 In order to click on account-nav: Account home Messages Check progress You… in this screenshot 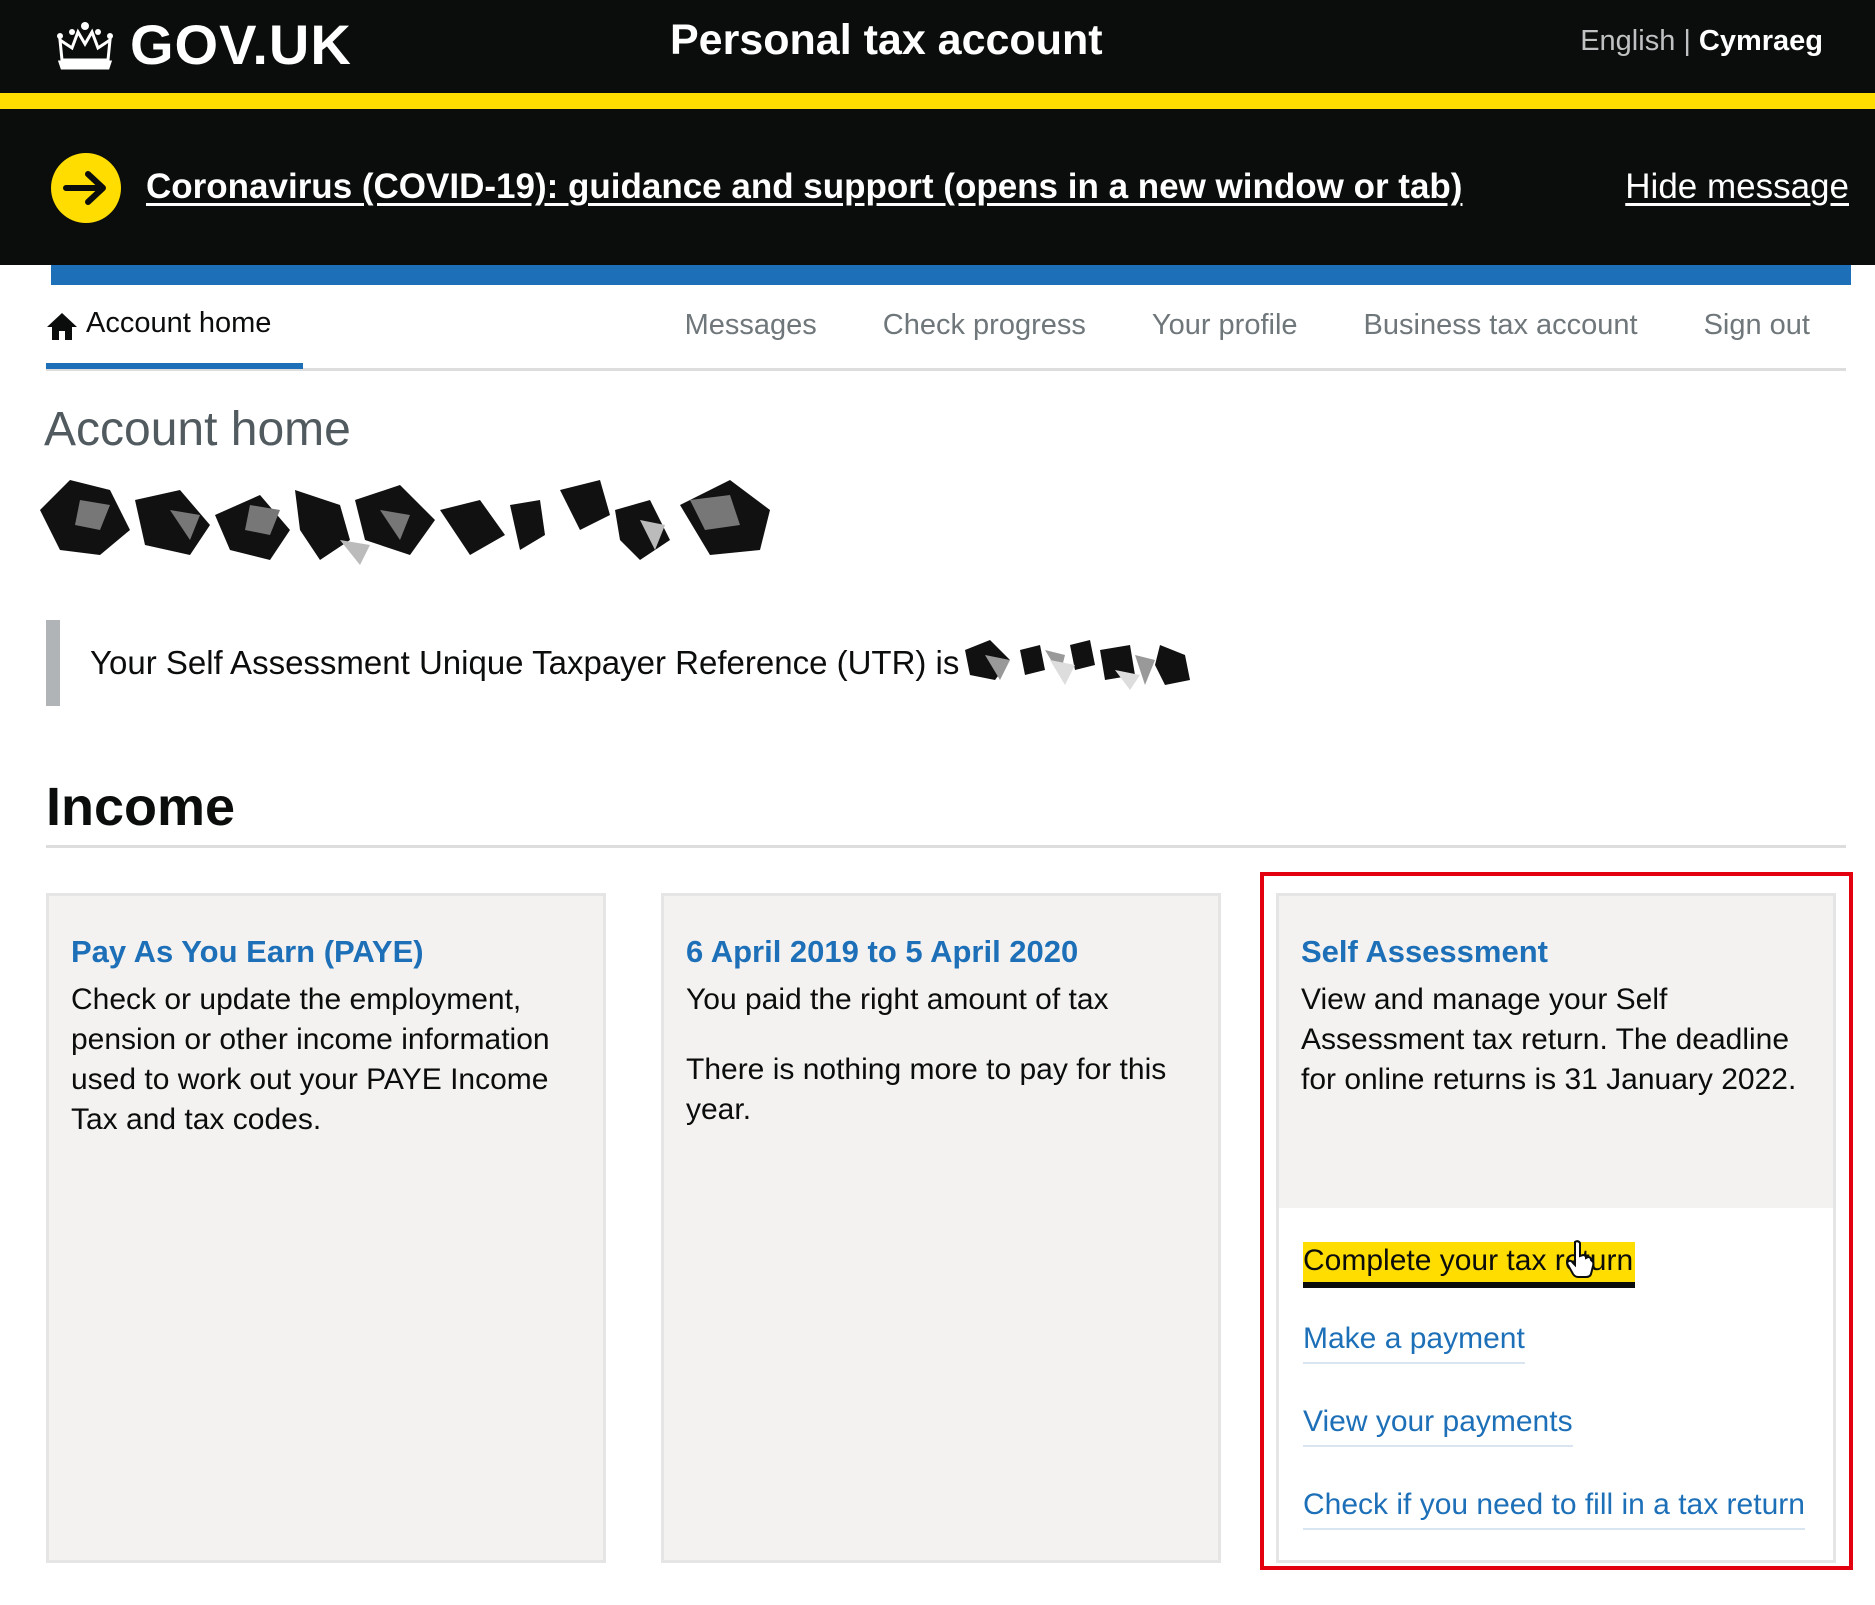, I will do `click(946, 328)`.